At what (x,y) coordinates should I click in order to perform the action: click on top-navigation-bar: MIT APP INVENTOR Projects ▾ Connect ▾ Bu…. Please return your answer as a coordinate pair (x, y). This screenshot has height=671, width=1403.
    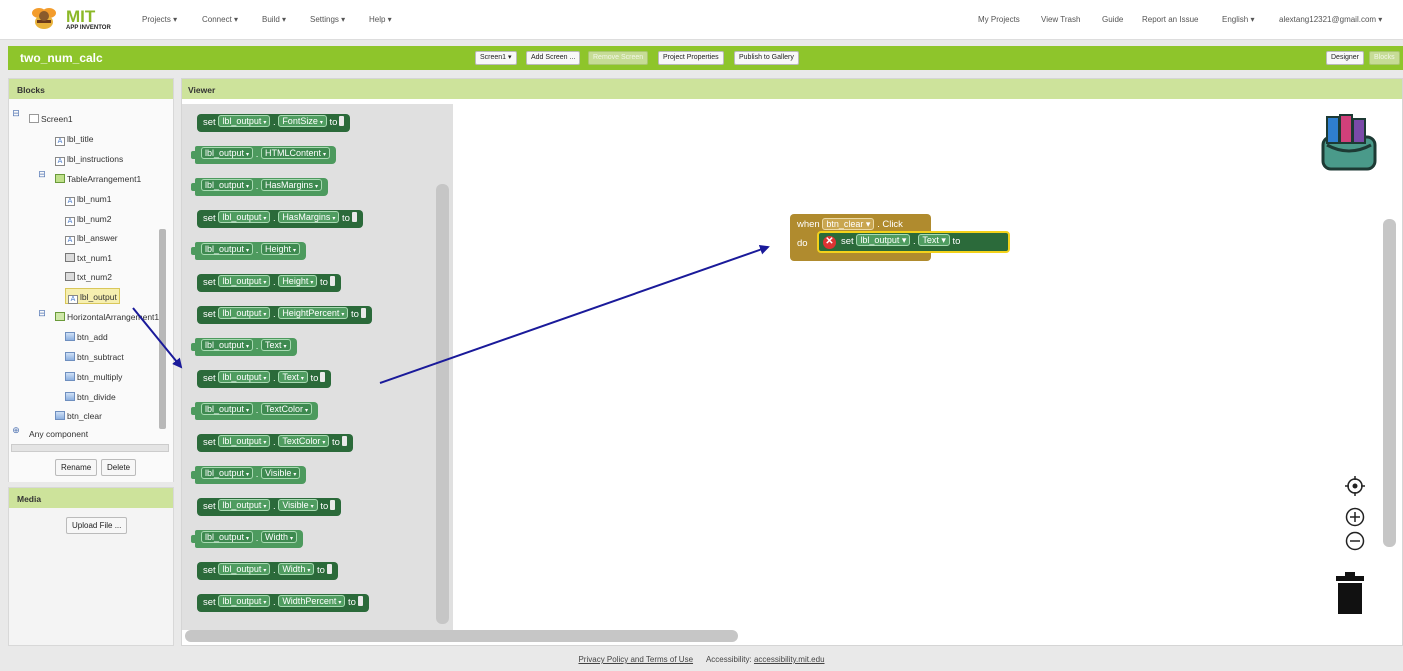
    Looking at the image, I should click on (701, 20).